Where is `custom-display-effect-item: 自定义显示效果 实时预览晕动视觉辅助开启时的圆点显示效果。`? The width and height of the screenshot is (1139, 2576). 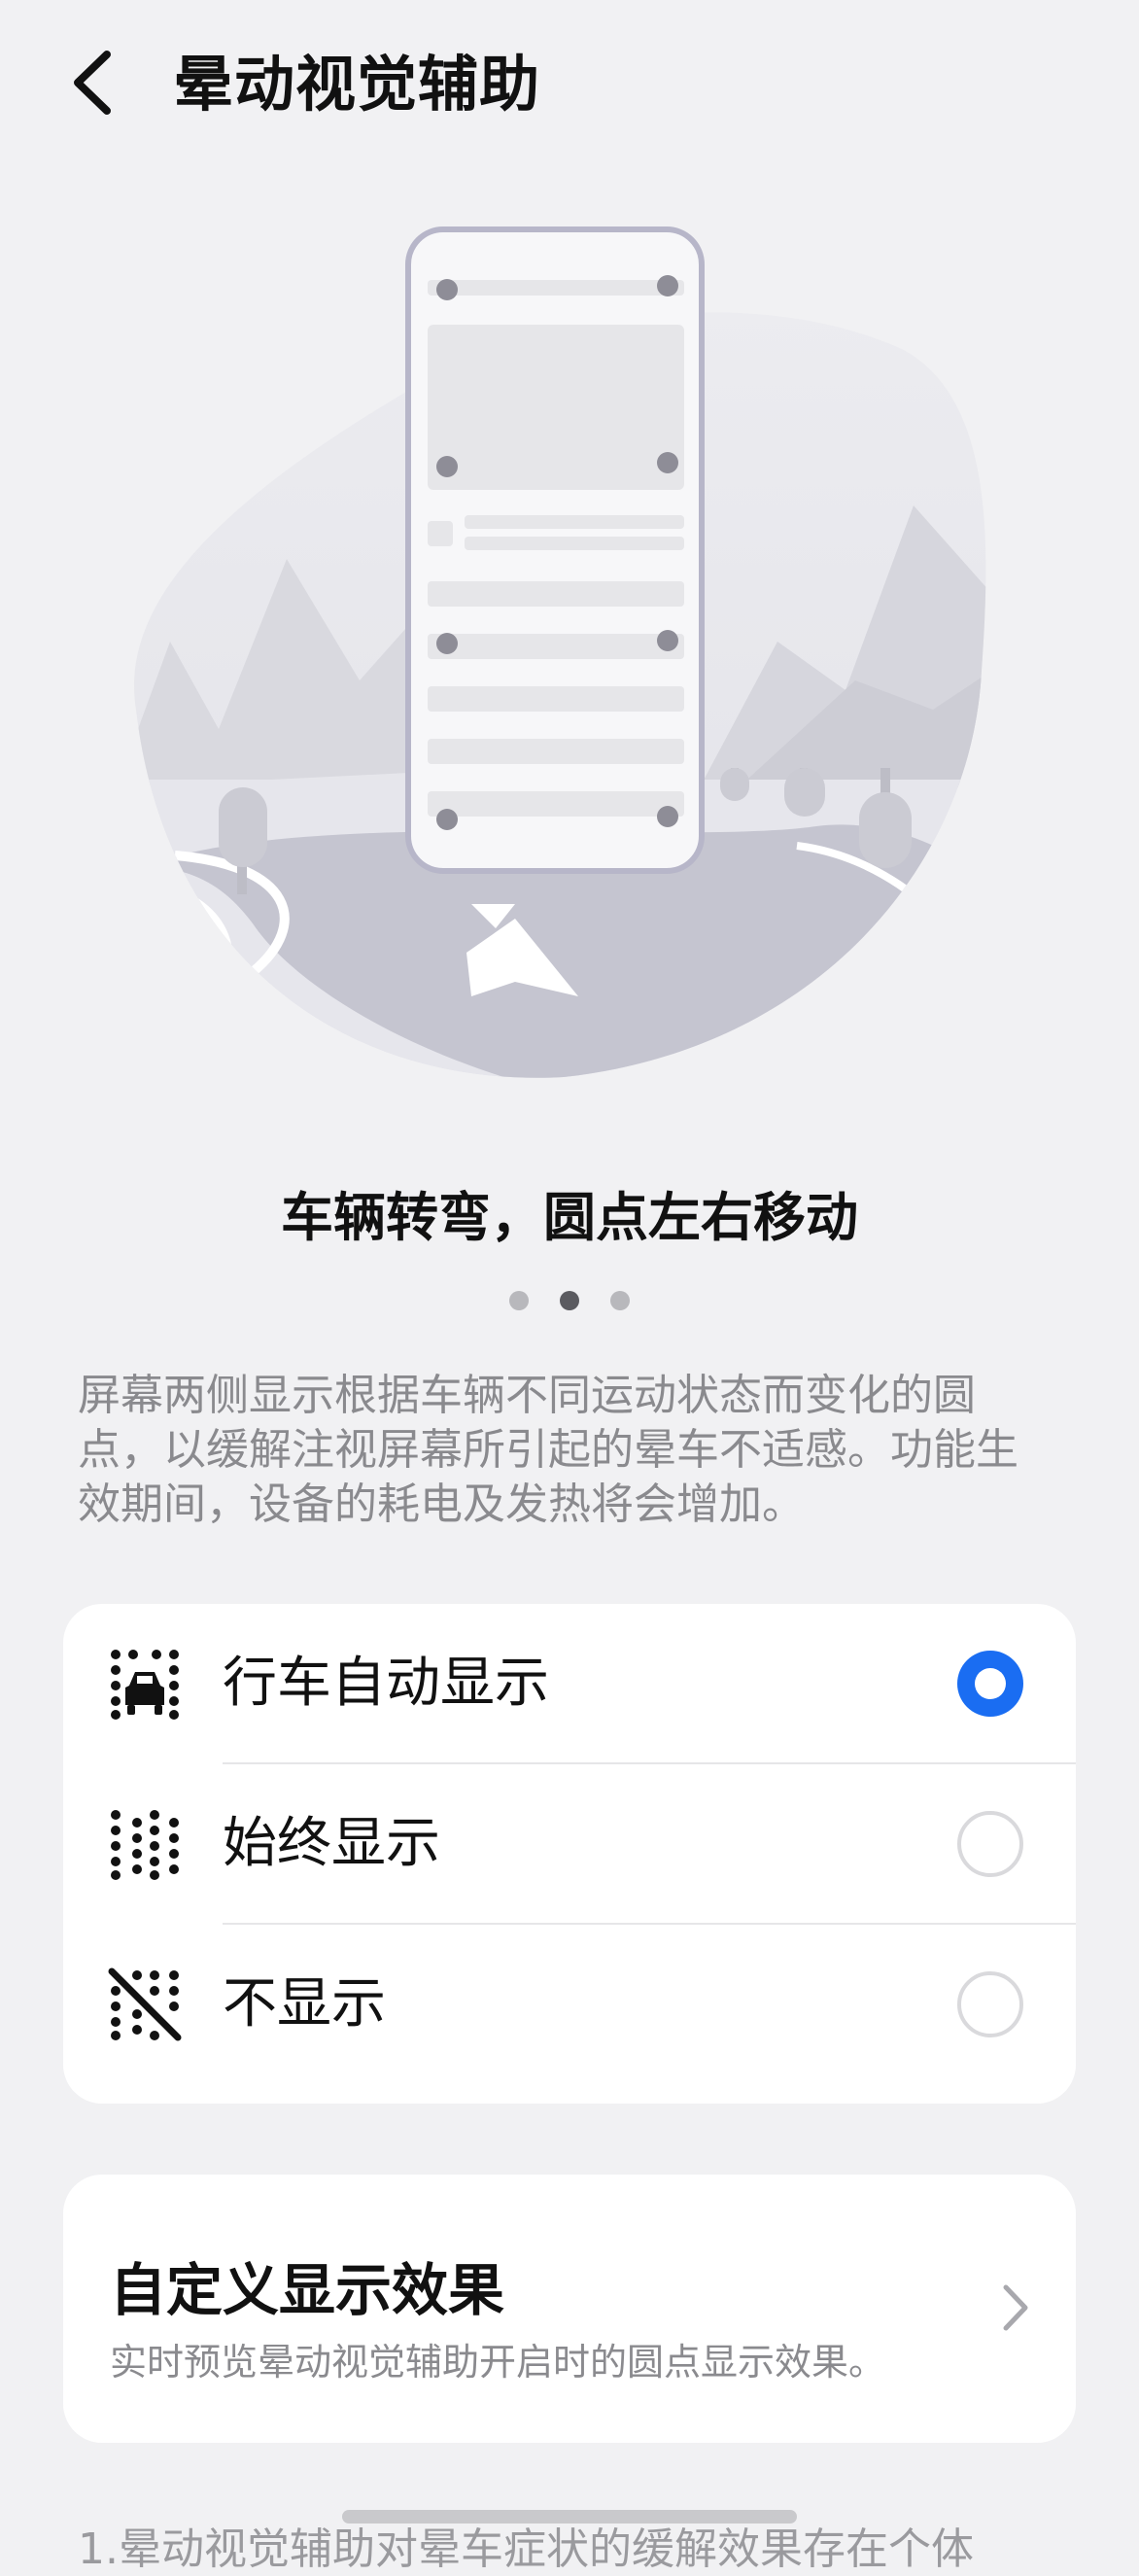
custom-display-effect-item: 自定义显示效果 实时预览晕动视觉辅助开启时的圆点显示效果。 is located at coordinates (569, 2309).